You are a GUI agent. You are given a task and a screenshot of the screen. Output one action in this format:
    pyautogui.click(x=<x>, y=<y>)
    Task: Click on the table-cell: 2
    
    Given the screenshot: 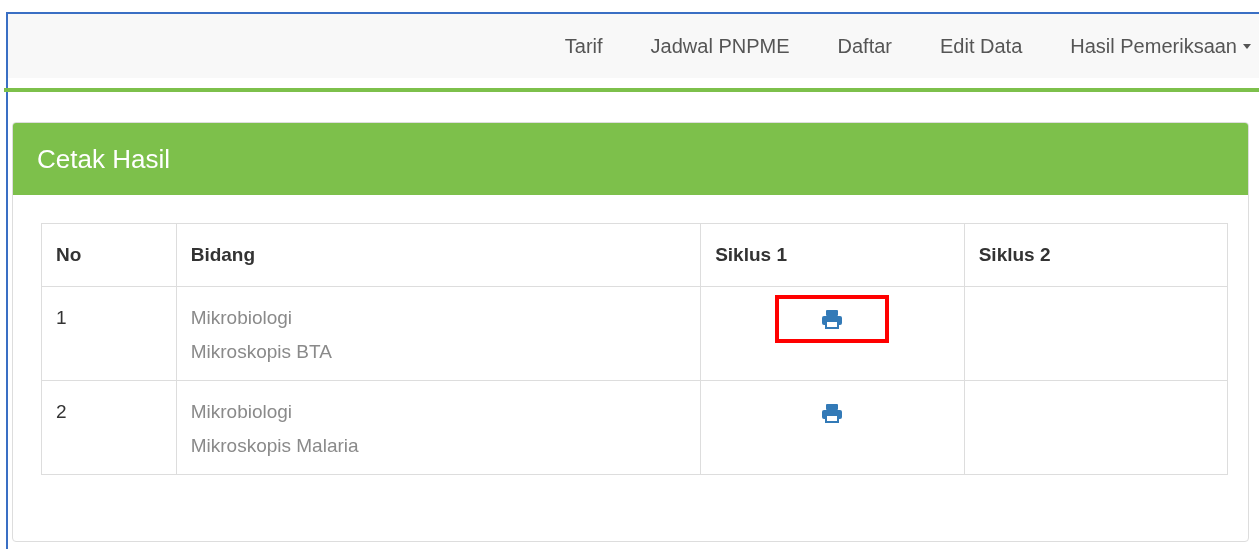 What is the action you would take?
    pyautogui.click(x=109, y=427)
    